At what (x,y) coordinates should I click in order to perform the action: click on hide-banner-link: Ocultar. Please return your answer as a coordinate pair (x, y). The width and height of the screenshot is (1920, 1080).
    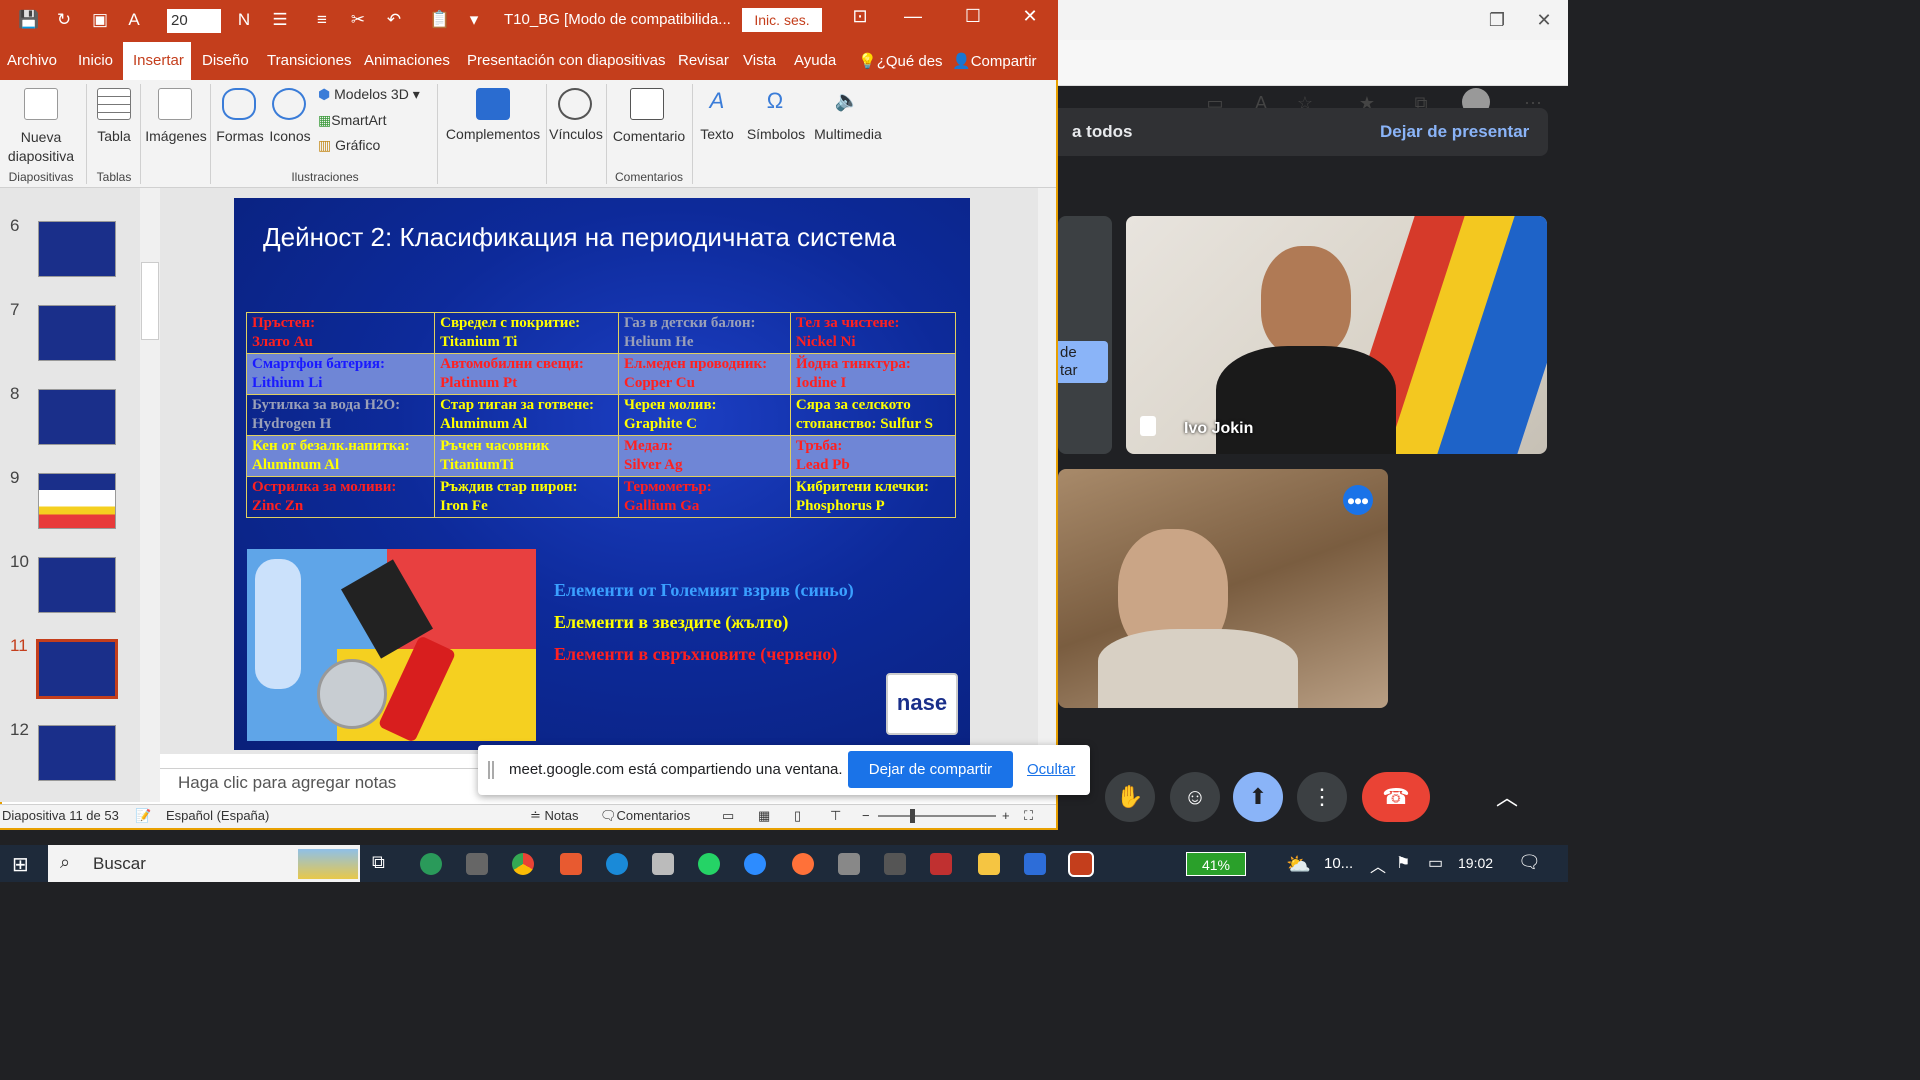
    Looking at the image, I should click on (1051, 769).